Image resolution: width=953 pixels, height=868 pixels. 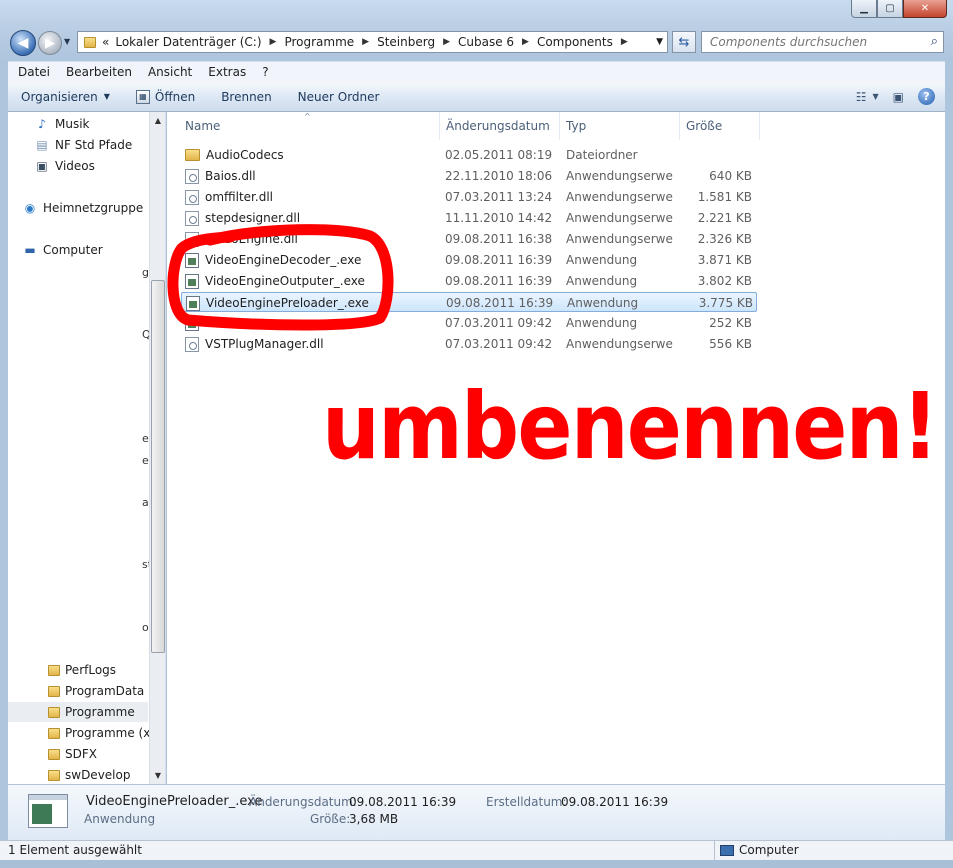 I want to click on caption-buttons: ▁ ▢ ✕, so click(x=899, y=9).